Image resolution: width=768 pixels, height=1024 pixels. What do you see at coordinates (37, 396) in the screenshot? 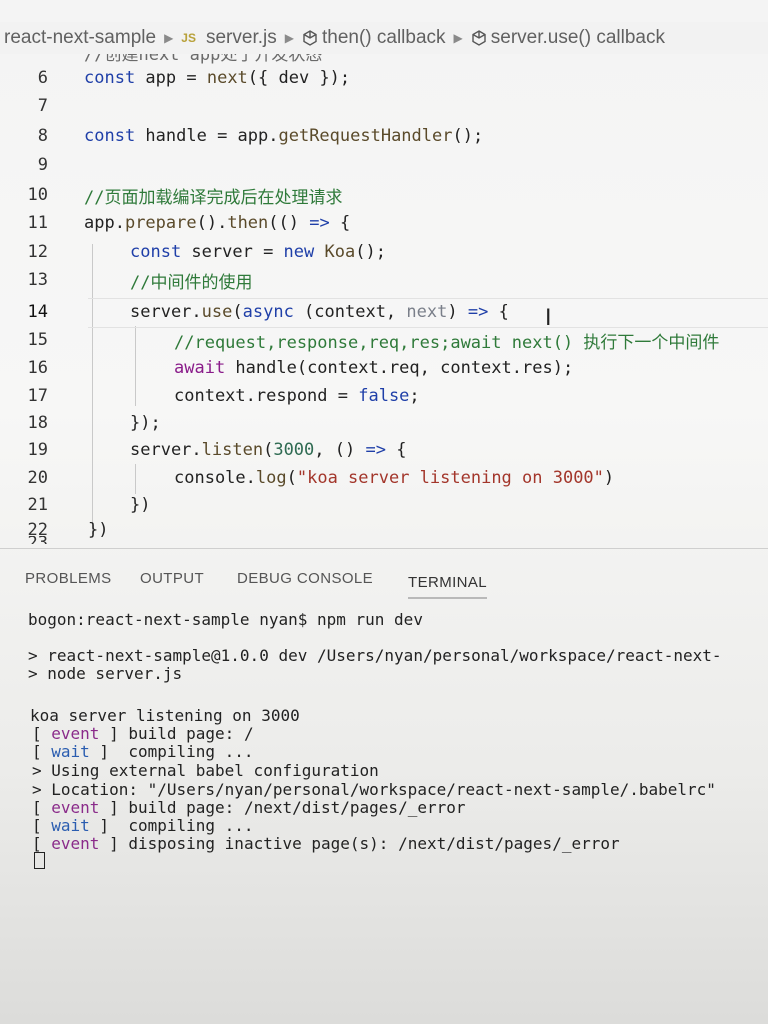
I see `line-number: 17` at bounding box center [37, 396].